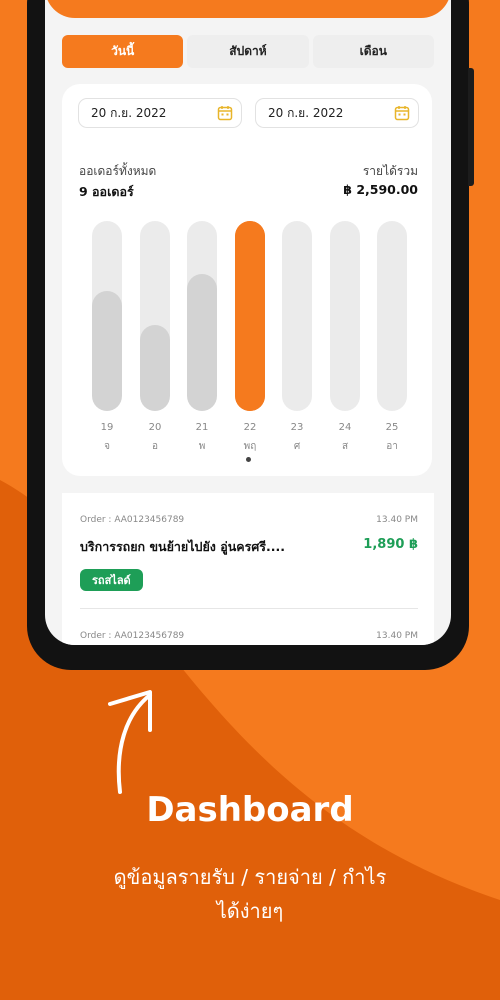  What do you see at coordinates (250, 427) in the screenshot?
I see `bar-day-label: 22` at bounding box center [250, 427].